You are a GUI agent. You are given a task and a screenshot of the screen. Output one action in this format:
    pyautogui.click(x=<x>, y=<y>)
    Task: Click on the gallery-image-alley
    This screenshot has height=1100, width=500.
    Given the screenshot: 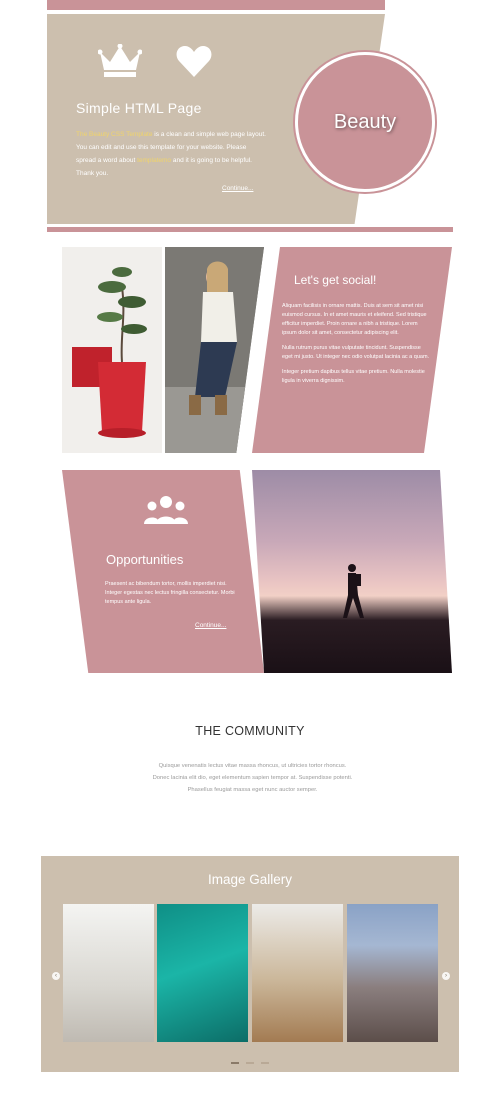 What is the action you would take?
    pyautogui.click(x=108, y=973)
    